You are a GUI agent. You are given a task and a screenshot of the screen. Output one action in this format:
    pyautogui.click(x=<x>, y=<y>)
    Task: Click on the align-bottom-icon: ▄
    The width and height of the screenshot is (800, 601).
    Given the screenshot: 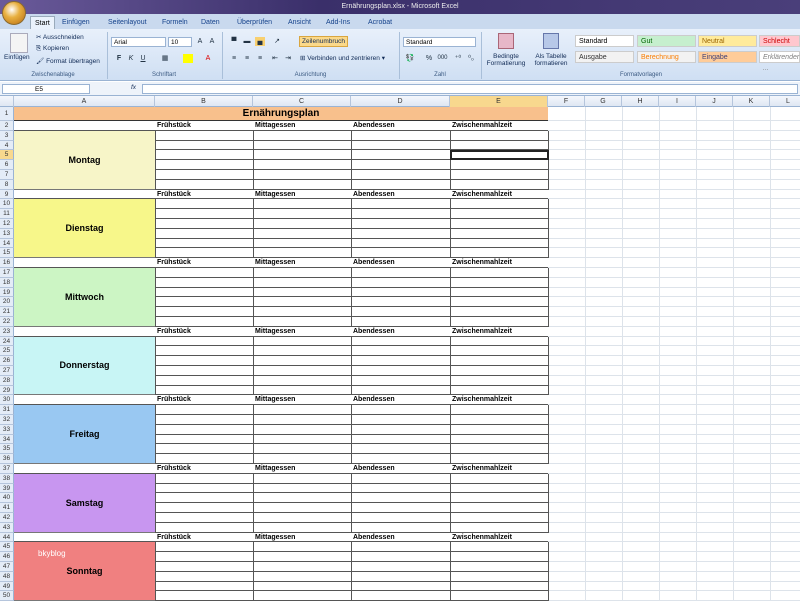 What is the action you would take?
    pyautogui.click(x=260, y=41)
    